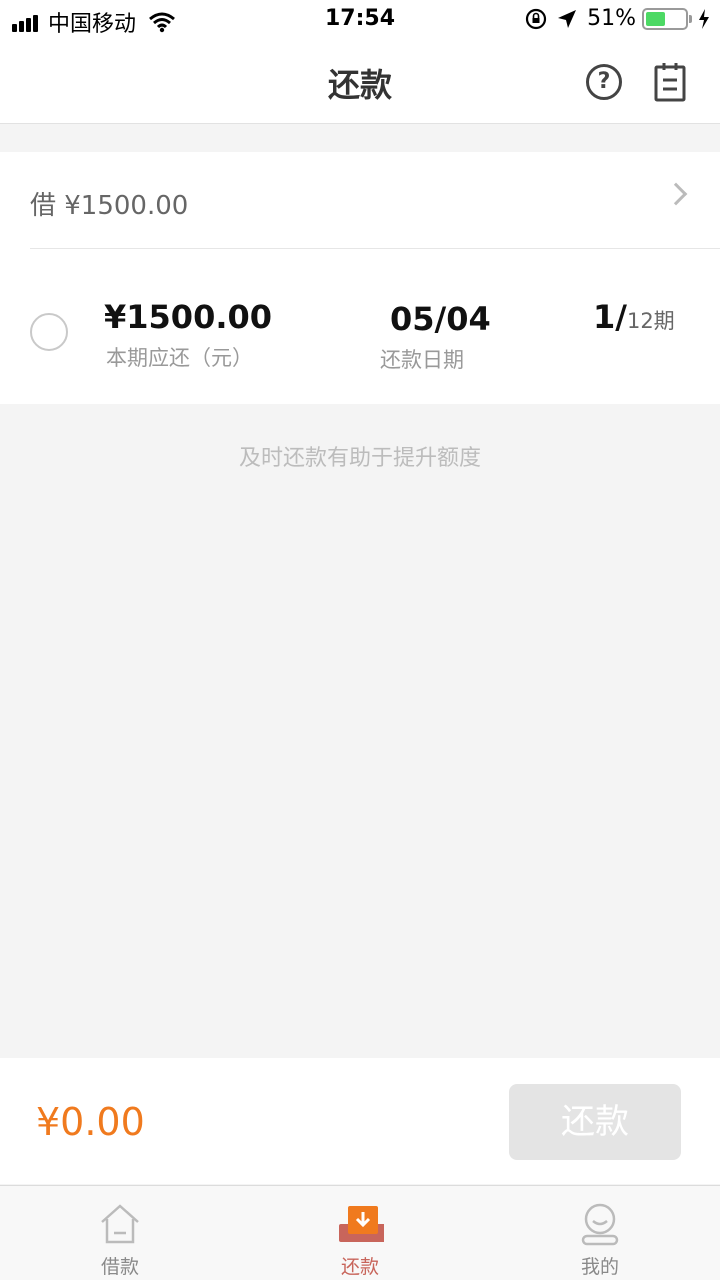  Describe the element at coordinates (119, 1267) in the screenshot. I see `tab-label-borrow: 借款` at that location.